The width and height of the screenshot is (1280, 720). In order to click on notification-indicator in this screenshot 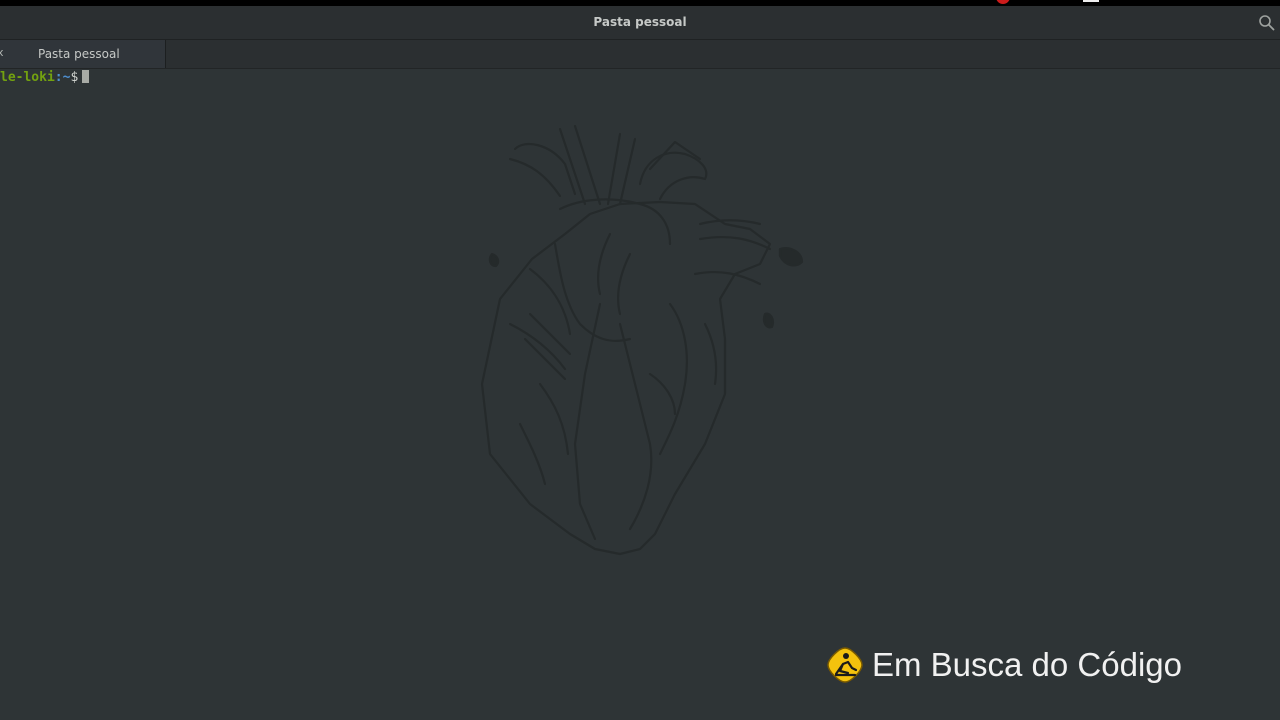, I will do `click(1003, 2)`.